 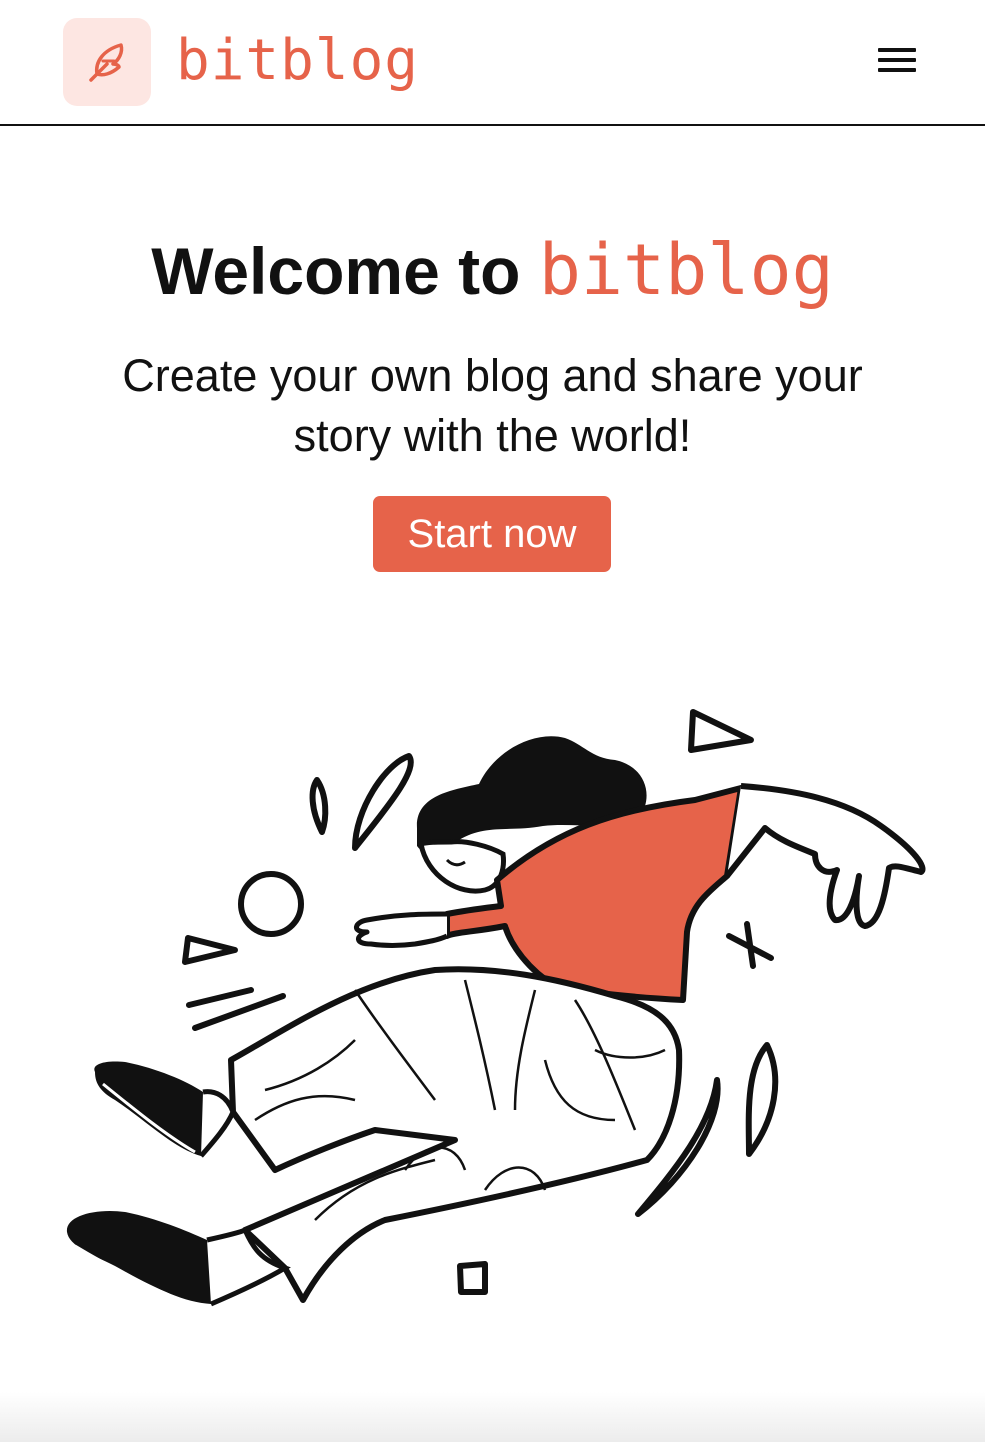 I want to click on motion-line, so click(x=236, y=1009).